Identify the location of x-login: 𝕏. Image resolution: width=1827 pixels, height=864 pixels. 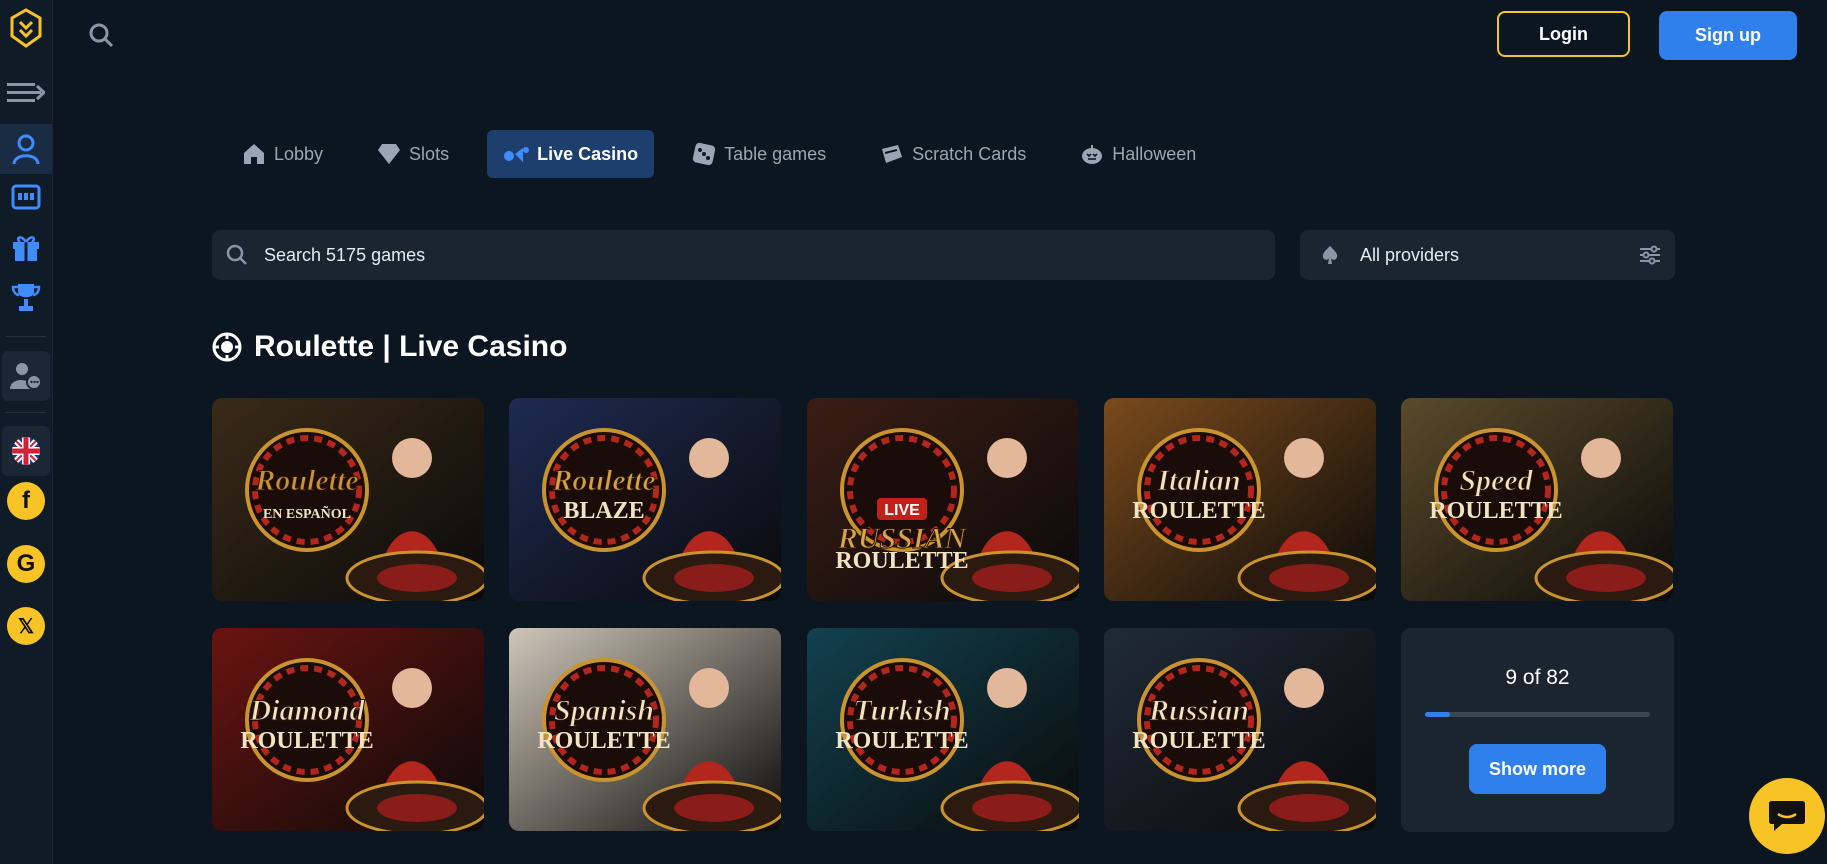
(26, 626).